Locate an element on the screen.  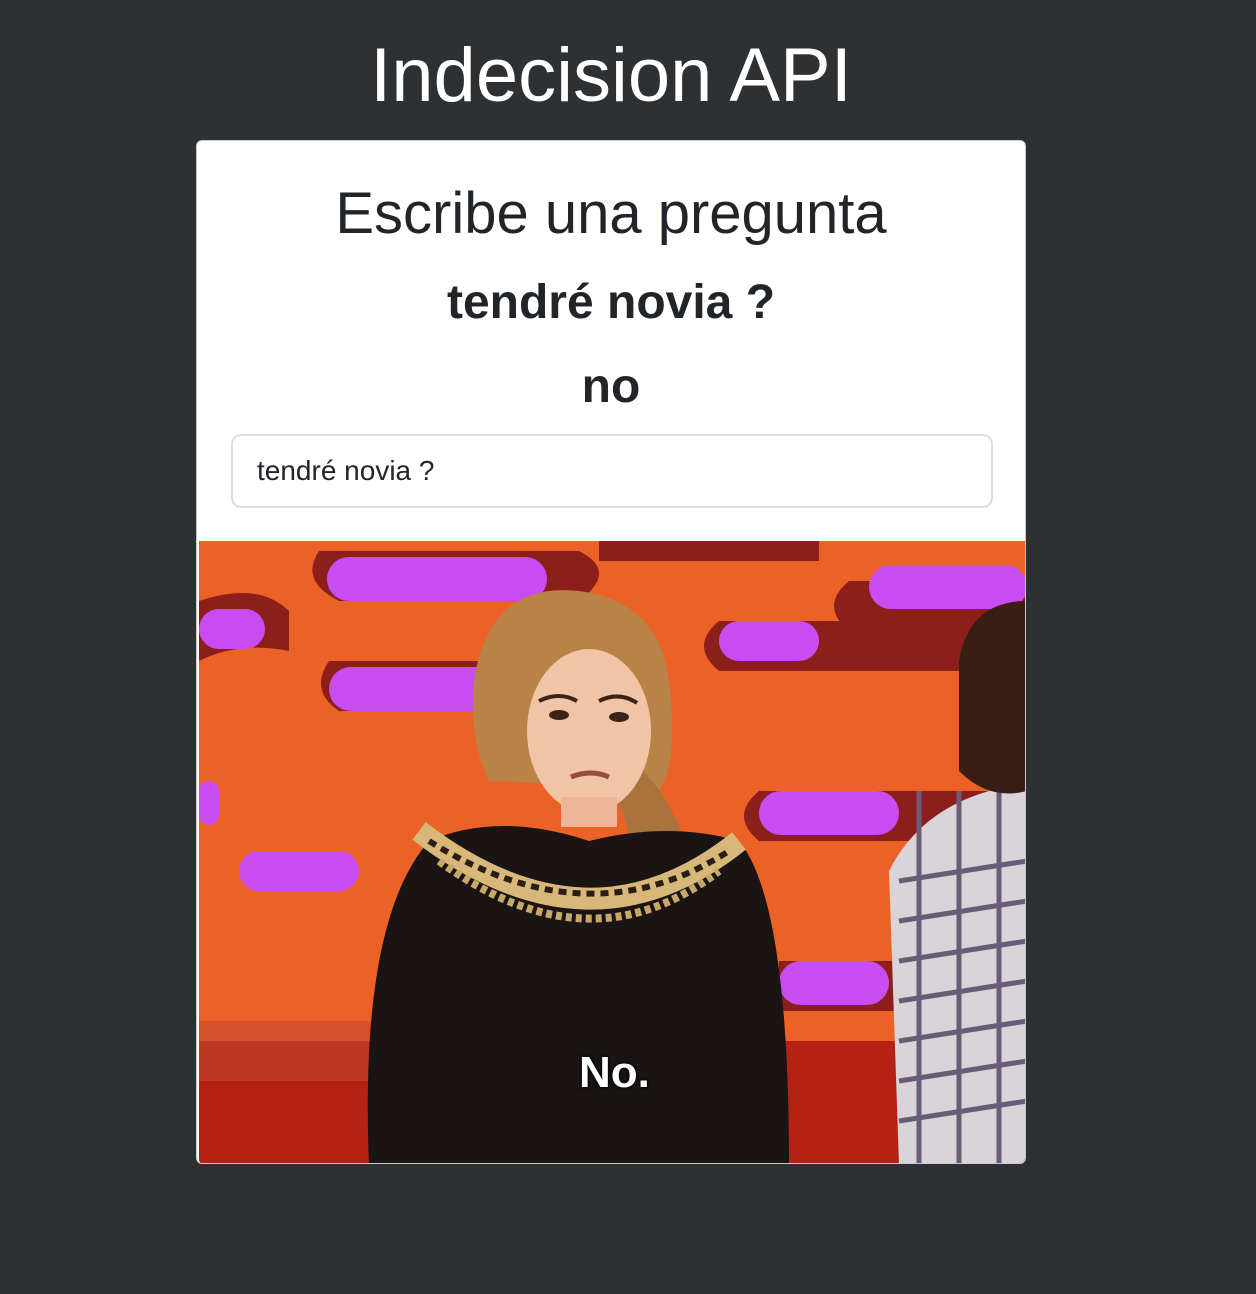
question-echo: tendré novia ? is located at coordinates (611, 302).